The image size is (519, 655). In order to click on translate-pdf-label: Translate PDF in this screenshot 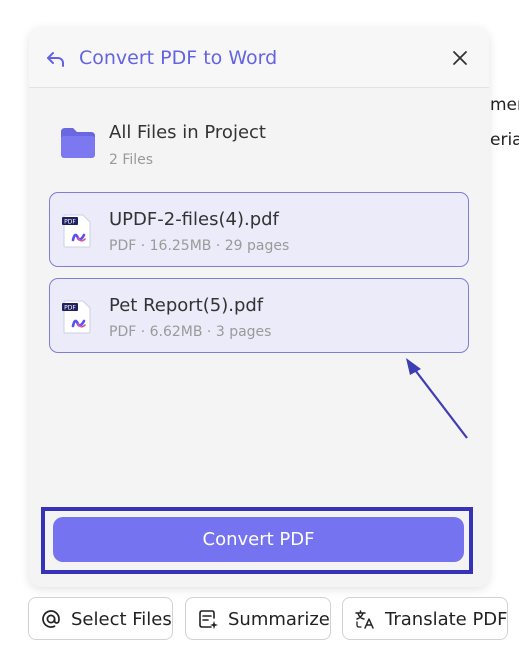, I will do `click(446, 619)`.